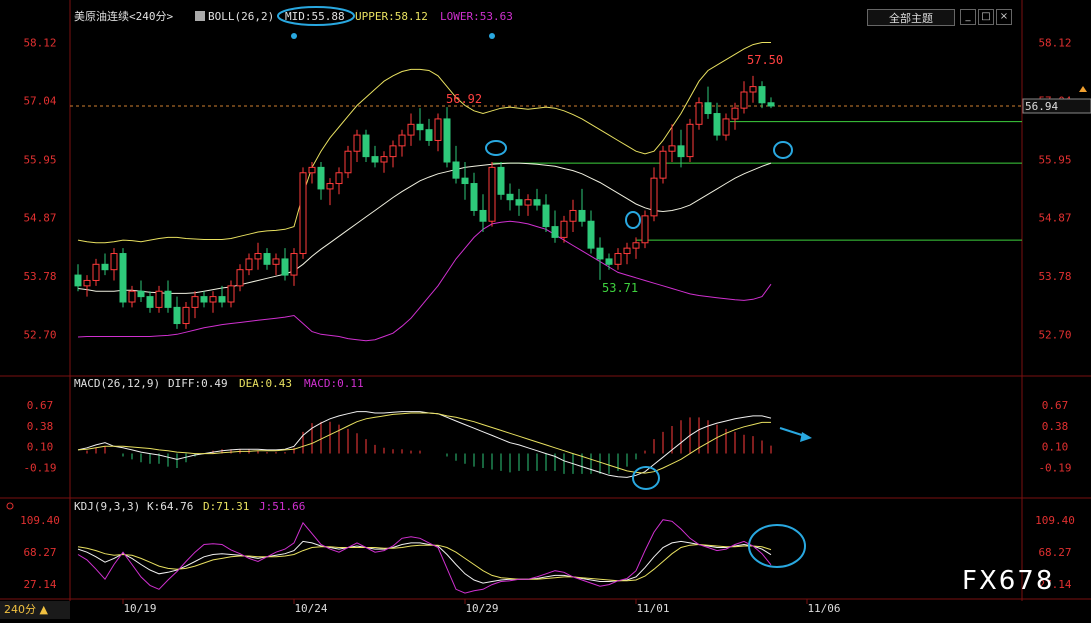 The image size is (1091, 623). Describe the element at coordinates (39, 42) in the screenshot. I see `y-tick-label: 58.12` at that location.